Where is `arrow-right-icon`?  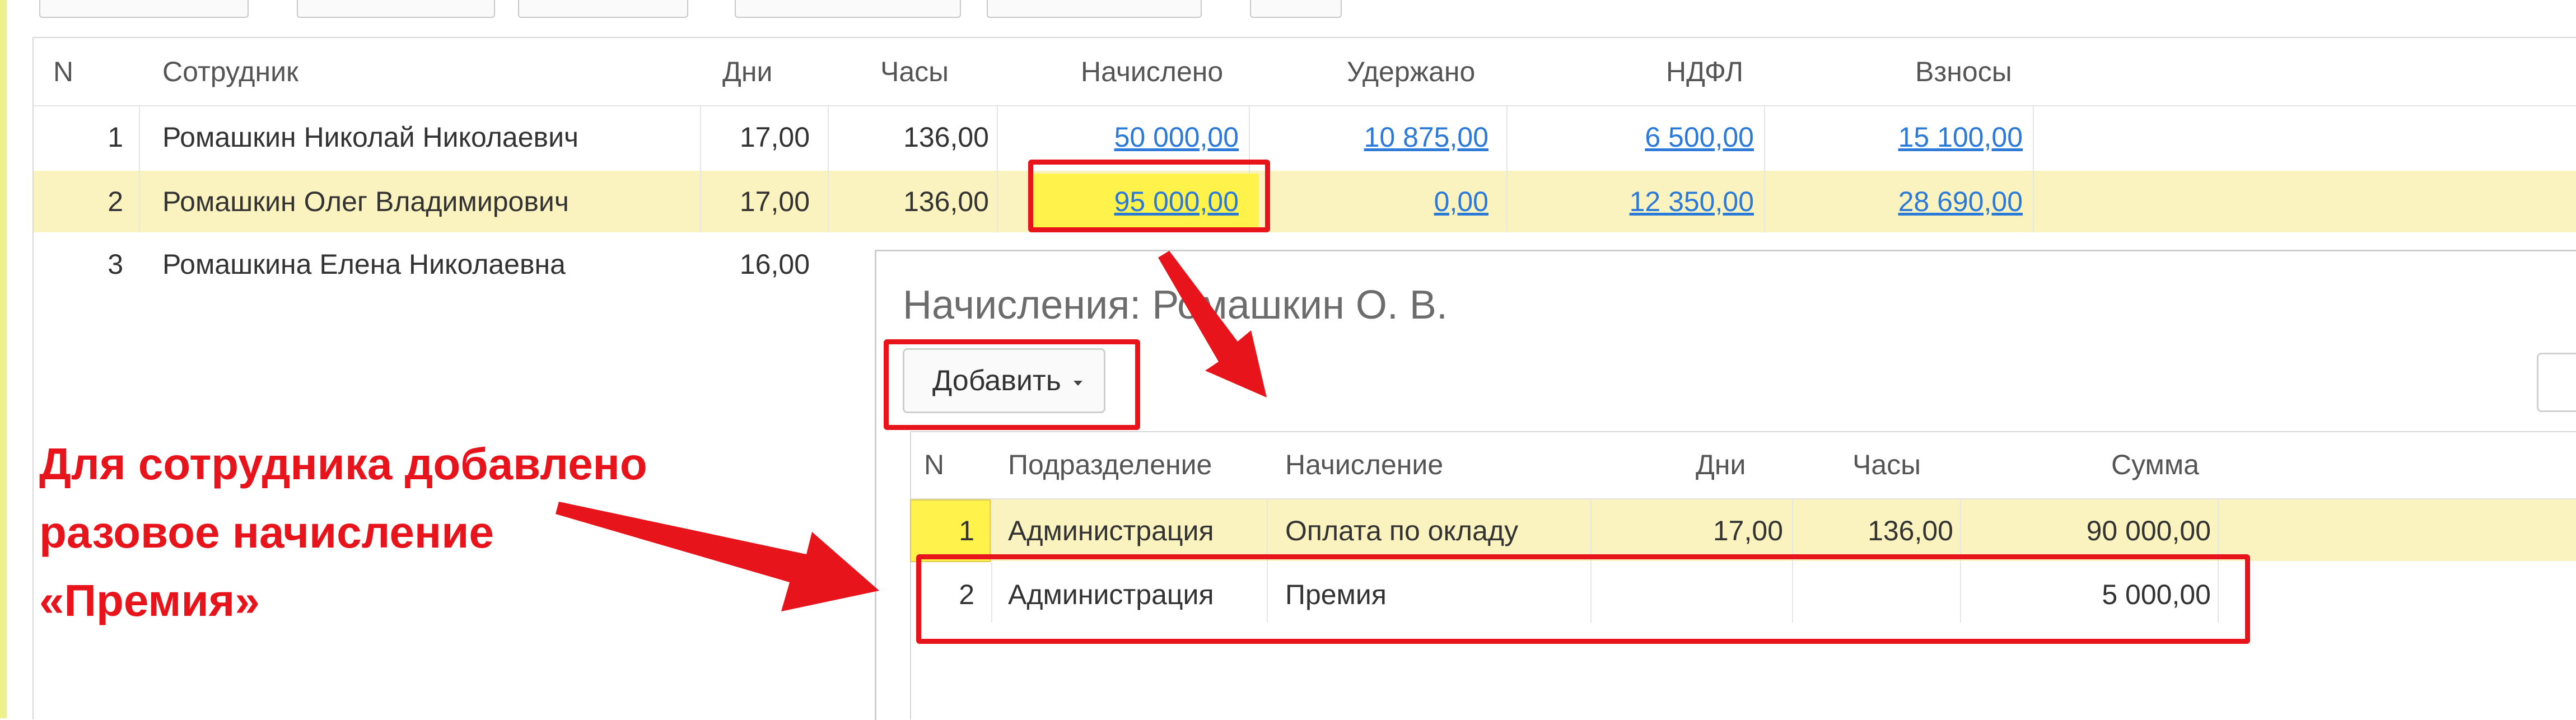 arrow-right-icon is located at coordinates (718, 557).